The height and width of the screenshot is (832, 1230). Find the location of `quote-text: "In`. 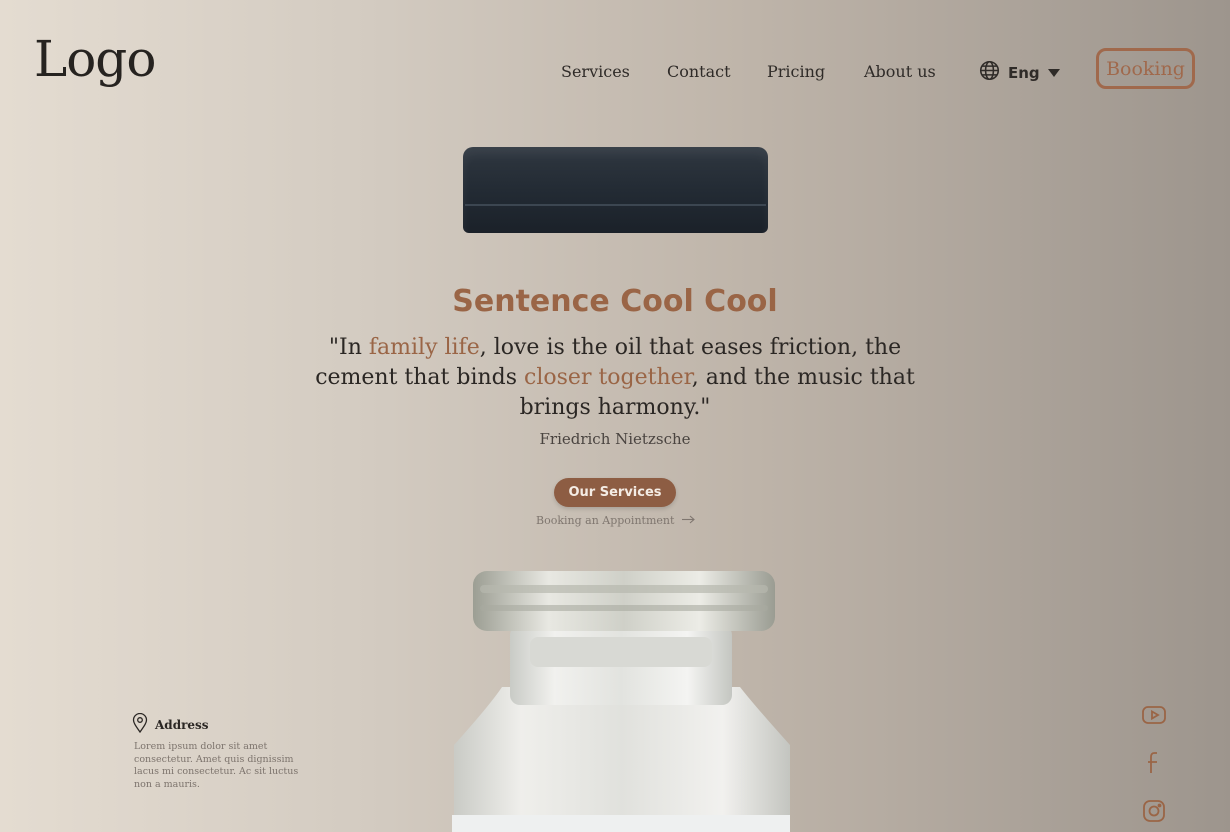

quote-text: "In is located at coordinates (348, 347).